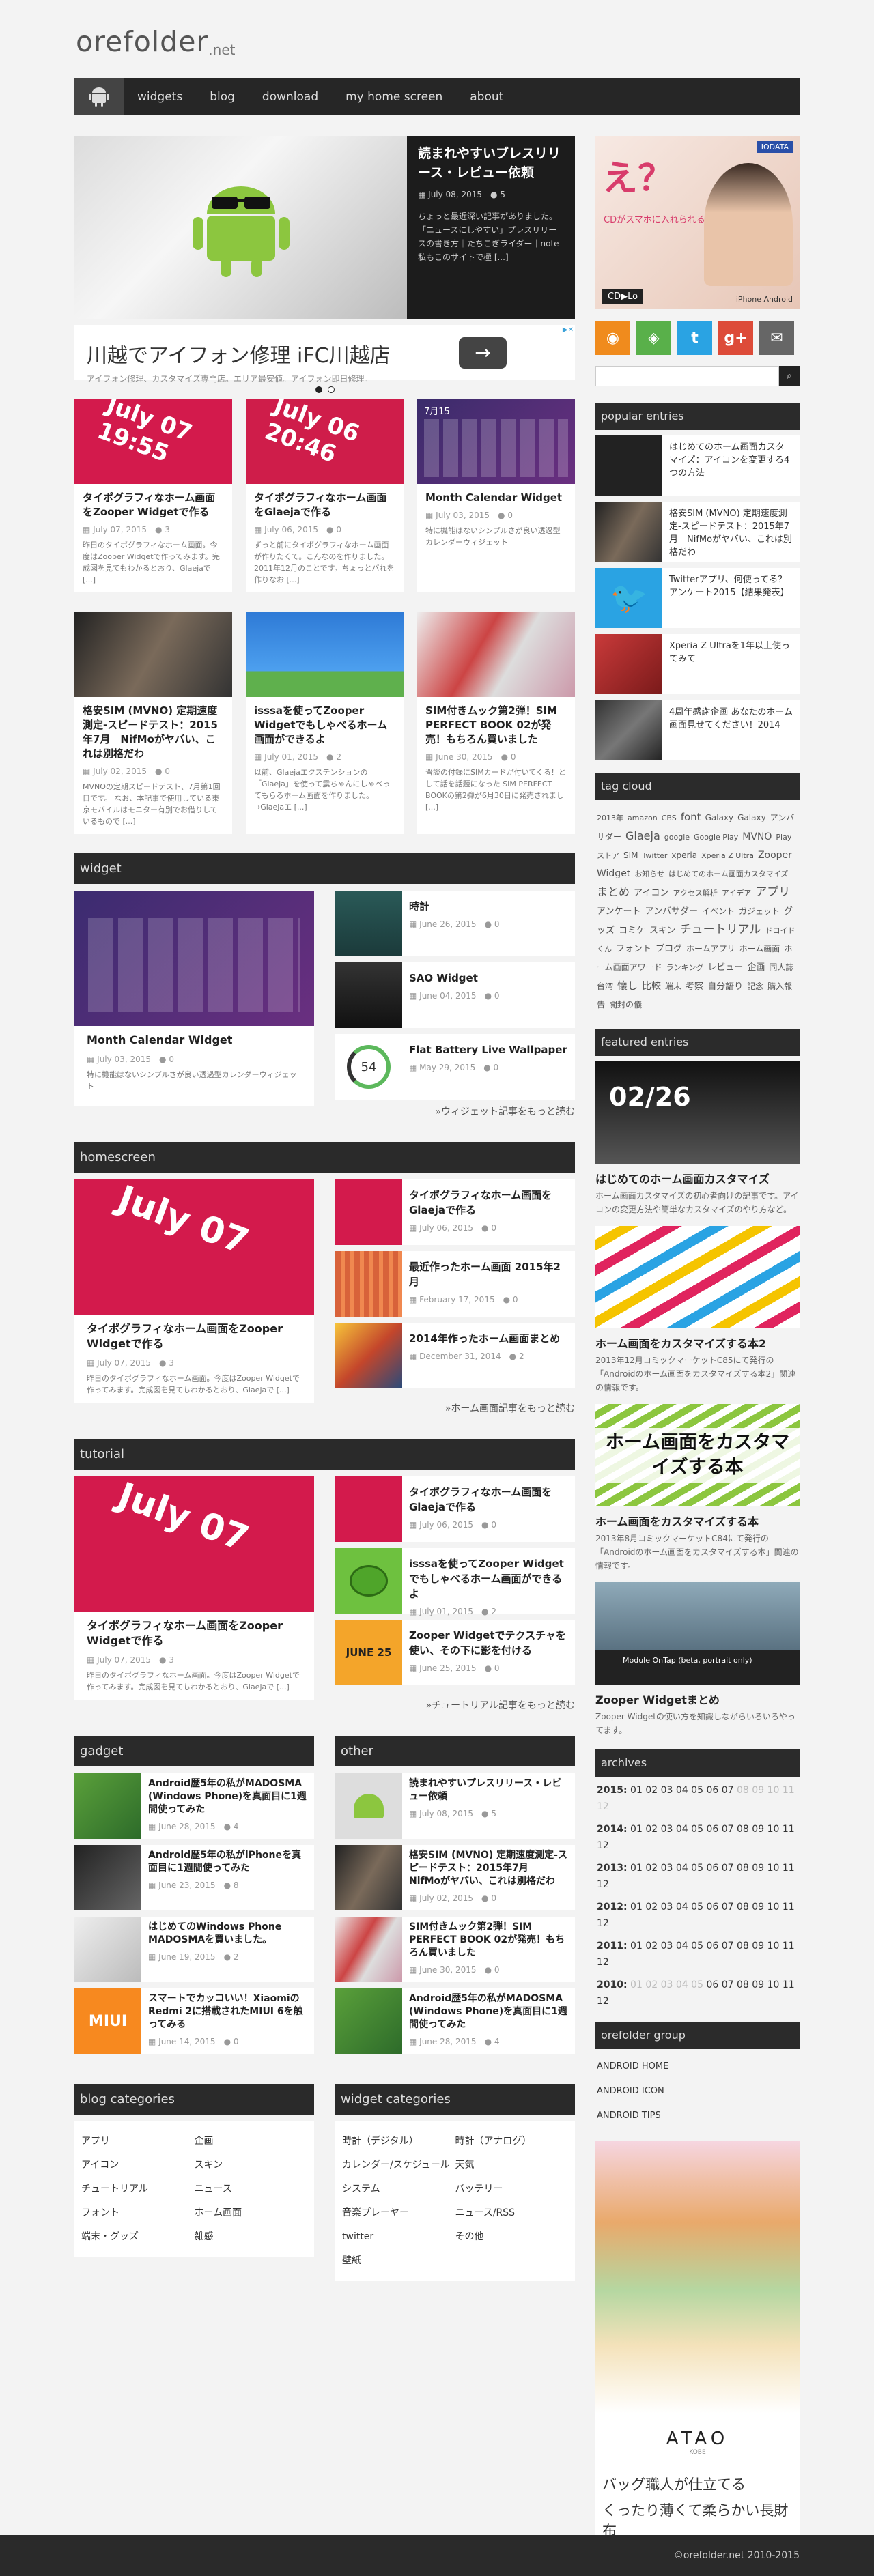  What do you see at coordinates (697, 2116) in the screenshot?
I see `group-link-android-tips: ANDROID TIPS` at bounding box center [697, 2116].